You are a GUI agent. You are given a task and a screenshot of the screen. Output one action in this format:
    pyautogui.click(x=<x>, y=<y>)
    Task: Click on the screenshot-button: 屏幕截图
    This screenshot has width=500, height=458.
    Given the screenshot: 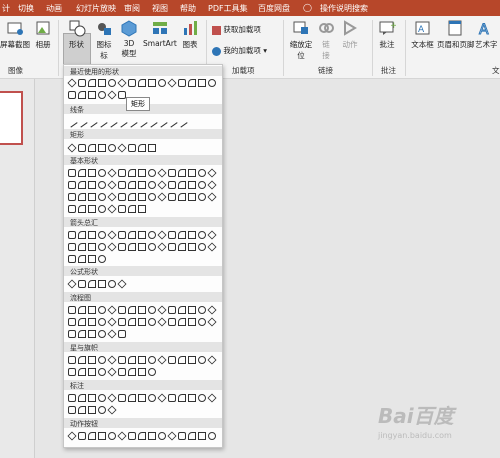 What is the action you would take?
    pyautogui.click(x=15, y=34)
    